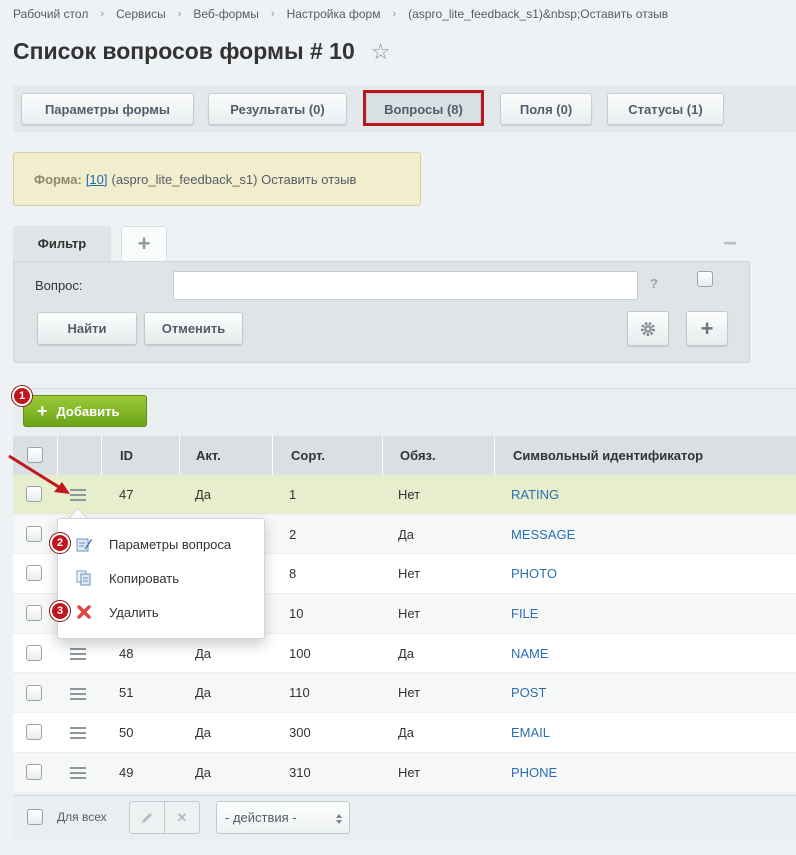 The width and height of the screenshot is (796, 855). Describe the element at coordinates (534, 573) in the screenshot. I see `cell-code: PHOTO` at that location.